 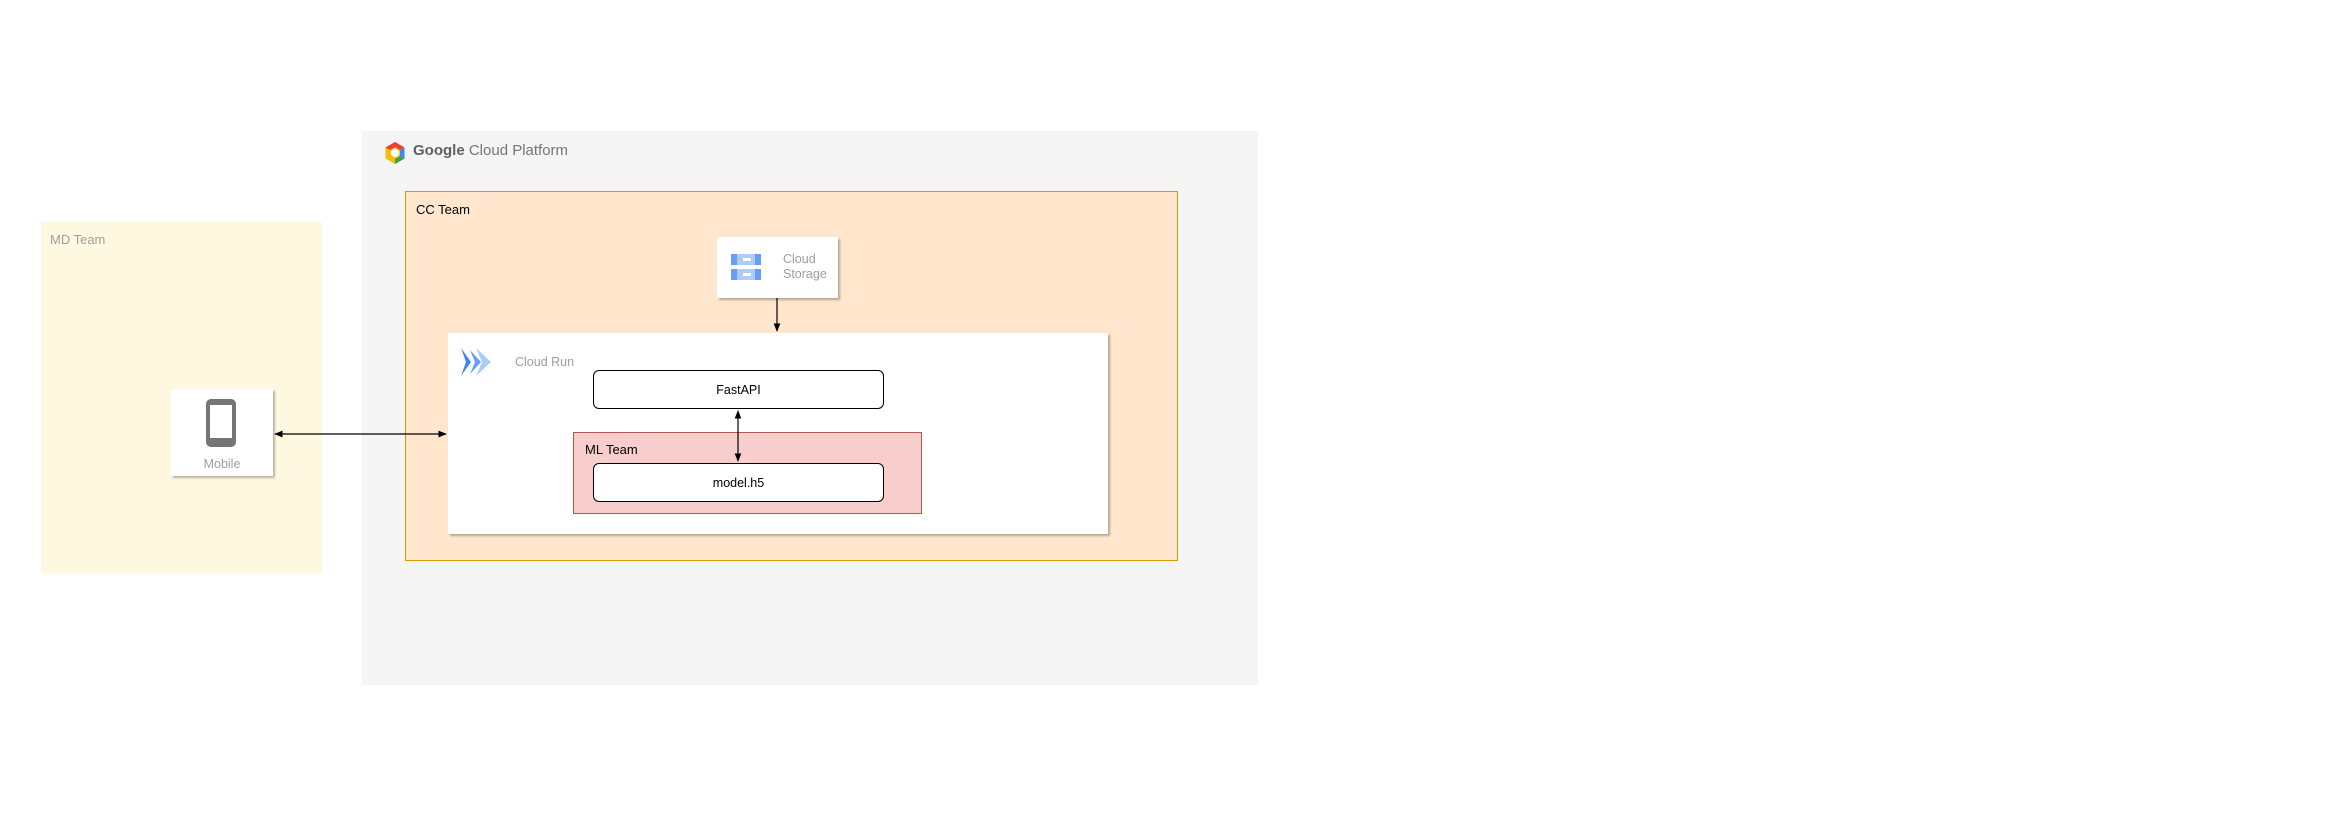 I want to click on gcp-logo-icon, so click(x=395, y=153).